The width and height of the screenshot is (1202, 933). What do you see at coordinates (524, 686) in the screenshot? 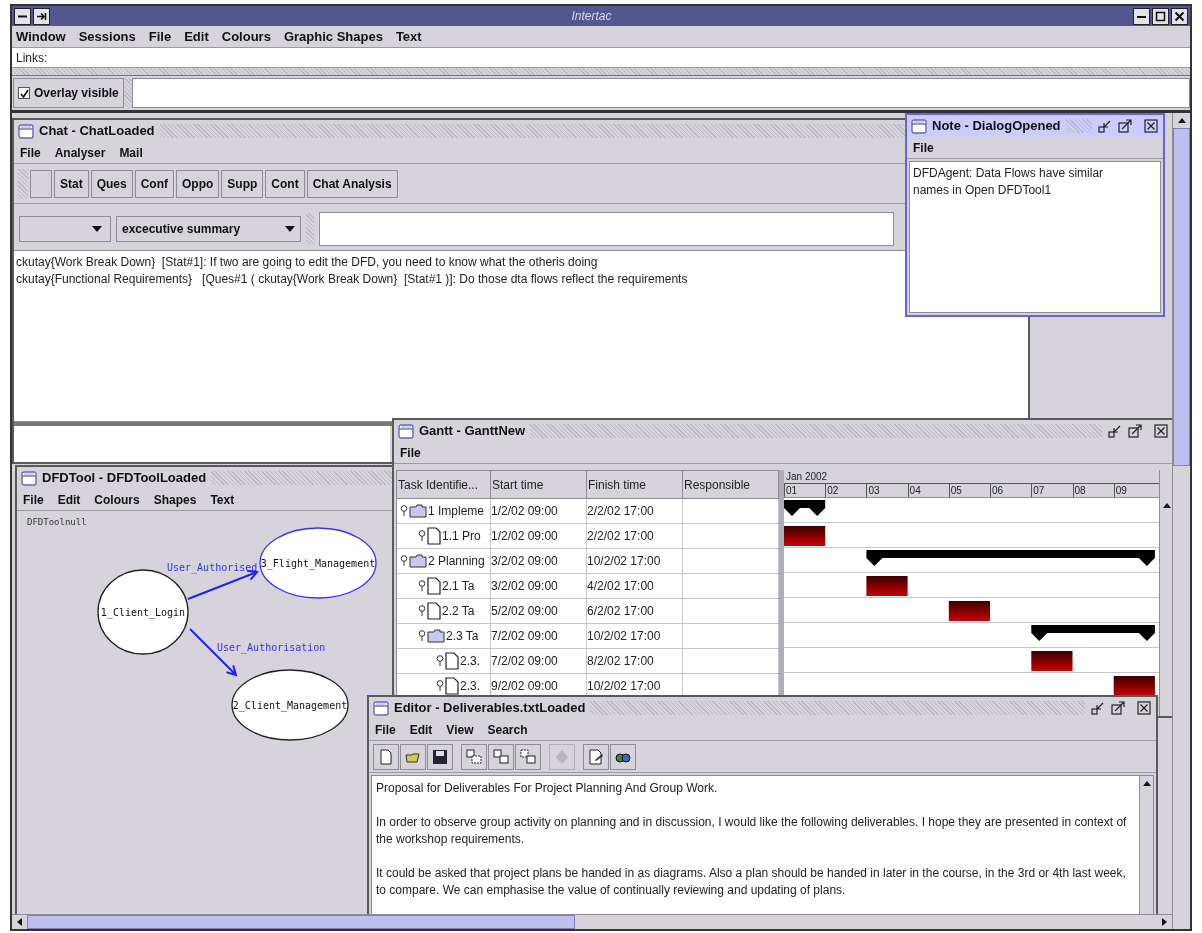
I see `table-cell-text: 9/2/02 09:00` at bounding box center [524, 686].